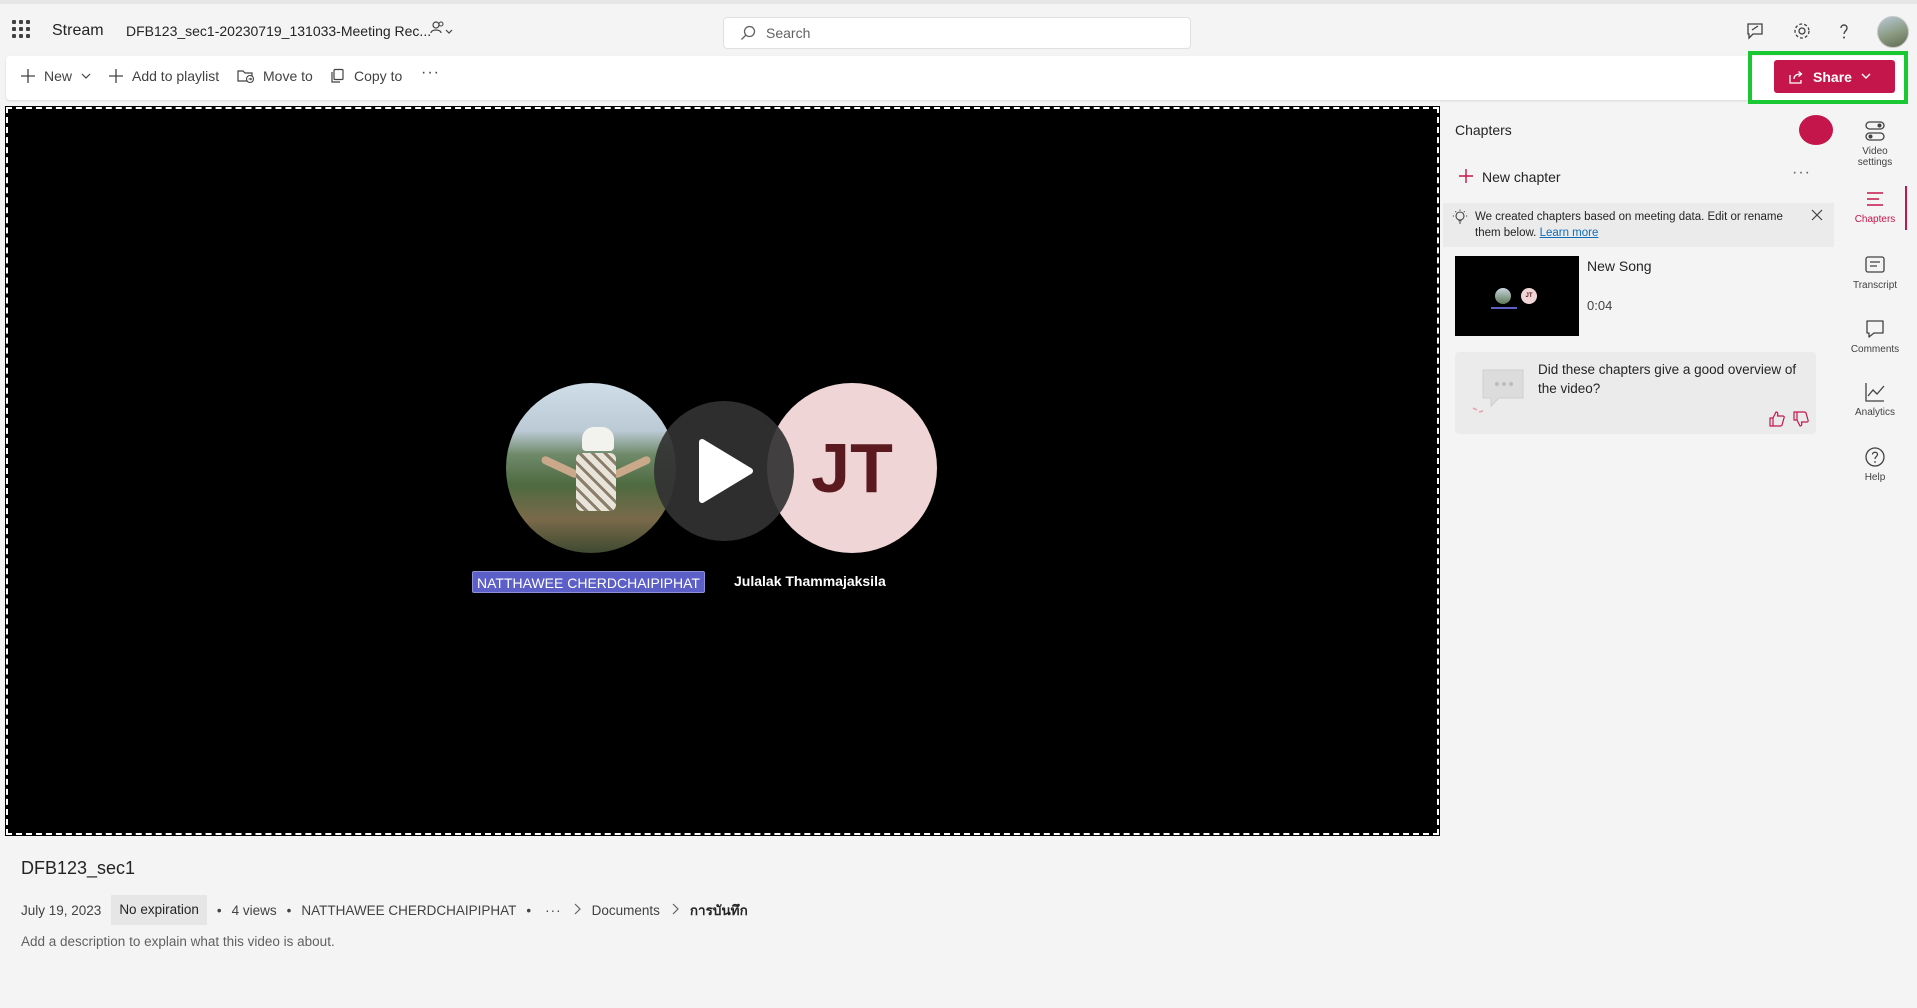 Image resolution: width=1917 pixels, height=1008 pixels. Describe the element at coordinates (78, 31) in the screenshot. I see `app-name: Stream` at that location.